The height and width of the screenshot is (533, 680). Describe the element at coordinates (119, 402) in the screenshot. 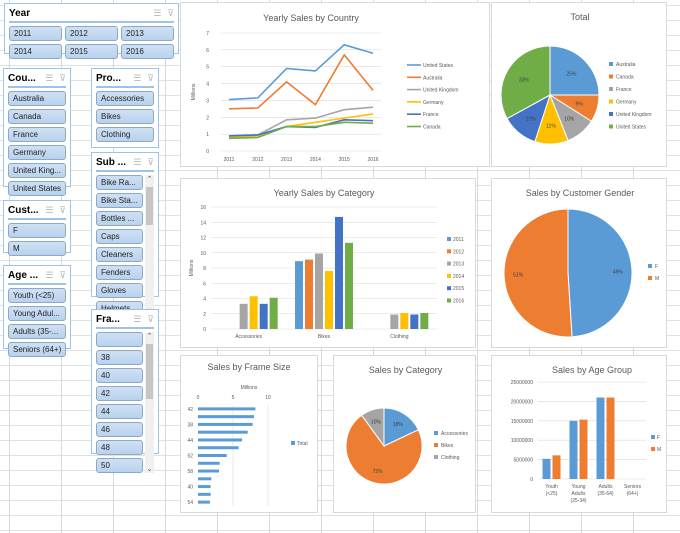

I see `frame-items: 38 40 42 44 46 48 50` at that location.